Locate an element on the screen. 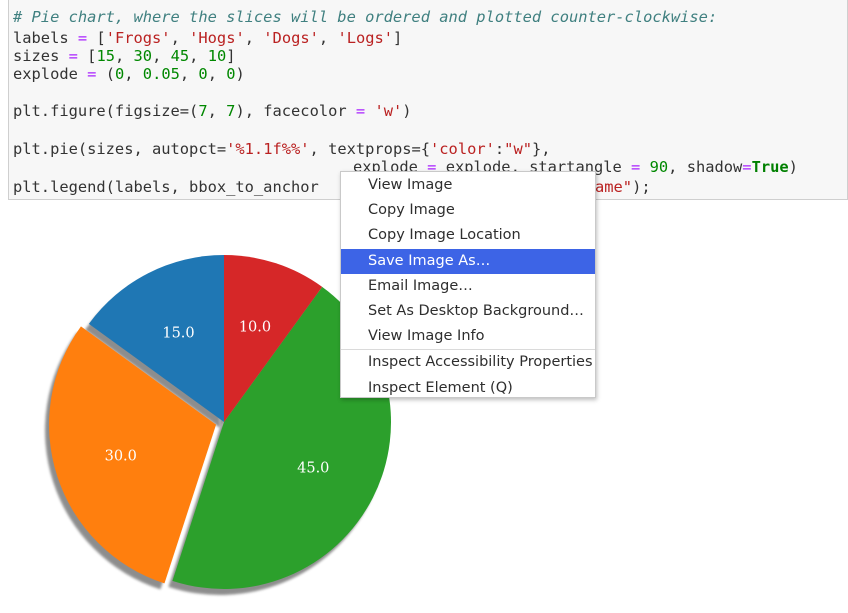 This screenshot has height=613, width=848. menu-item-inspect-accessibility: Inspect Accessibility Properties is located at coordinates (468, 362).